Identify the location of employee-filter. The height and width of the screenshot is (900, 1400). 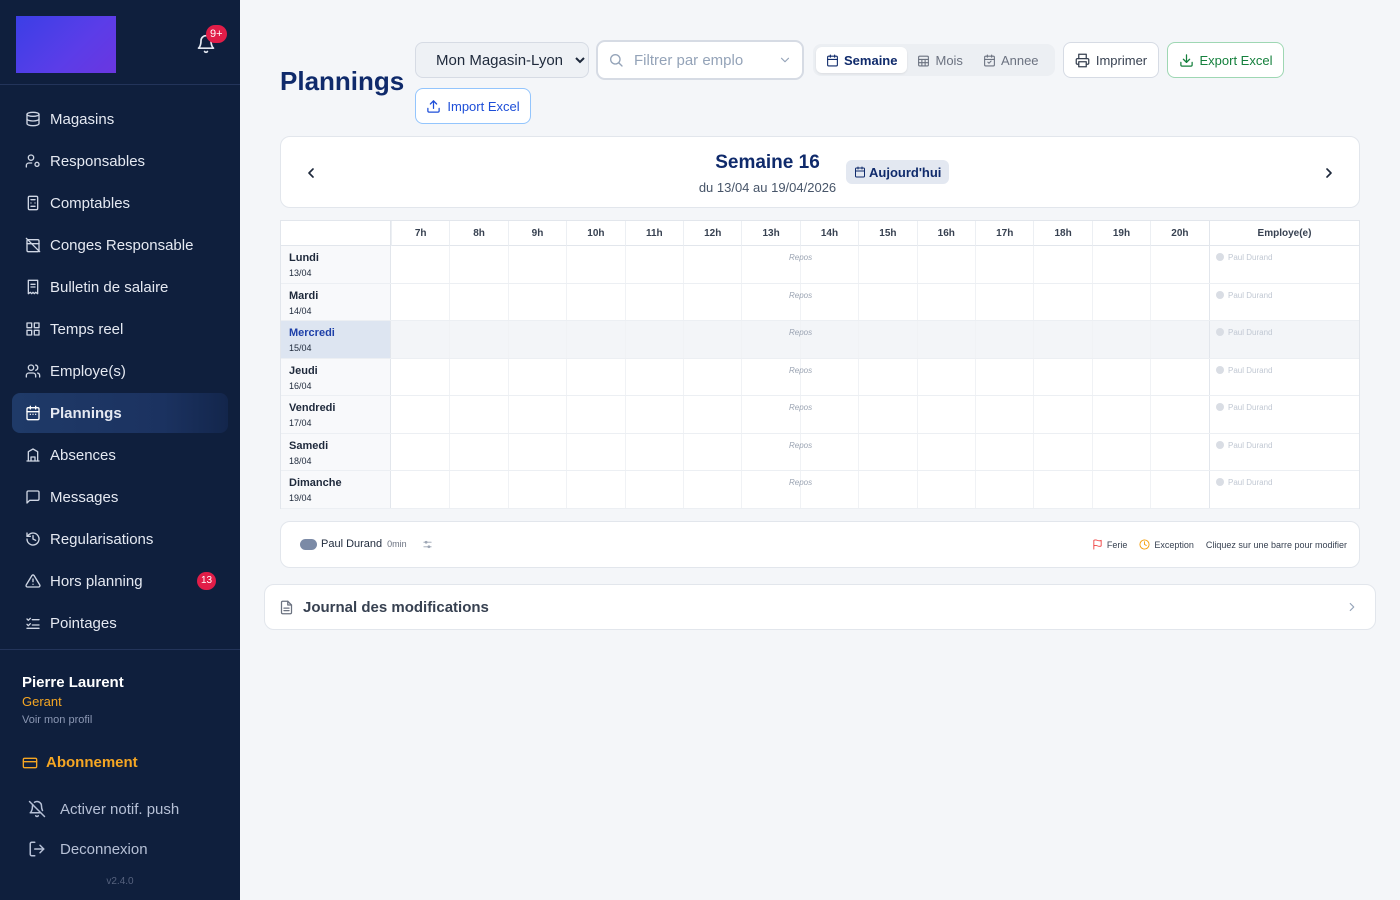
(700, 60).